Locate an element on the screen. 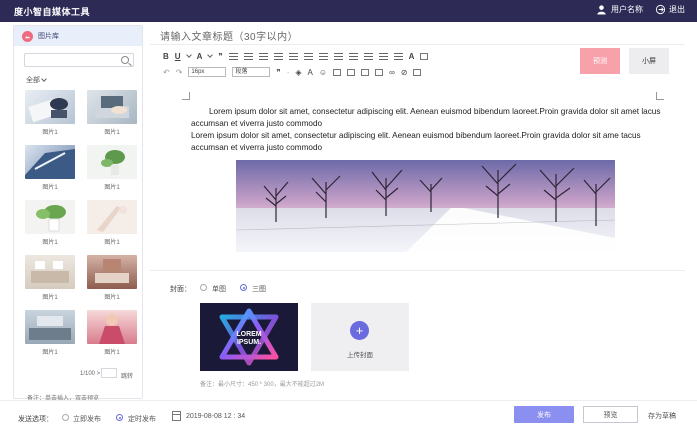 The height and width of the screenshot is (437, 697). app-title: 度小智自媒体工具 is located at coordinates (52, 12).